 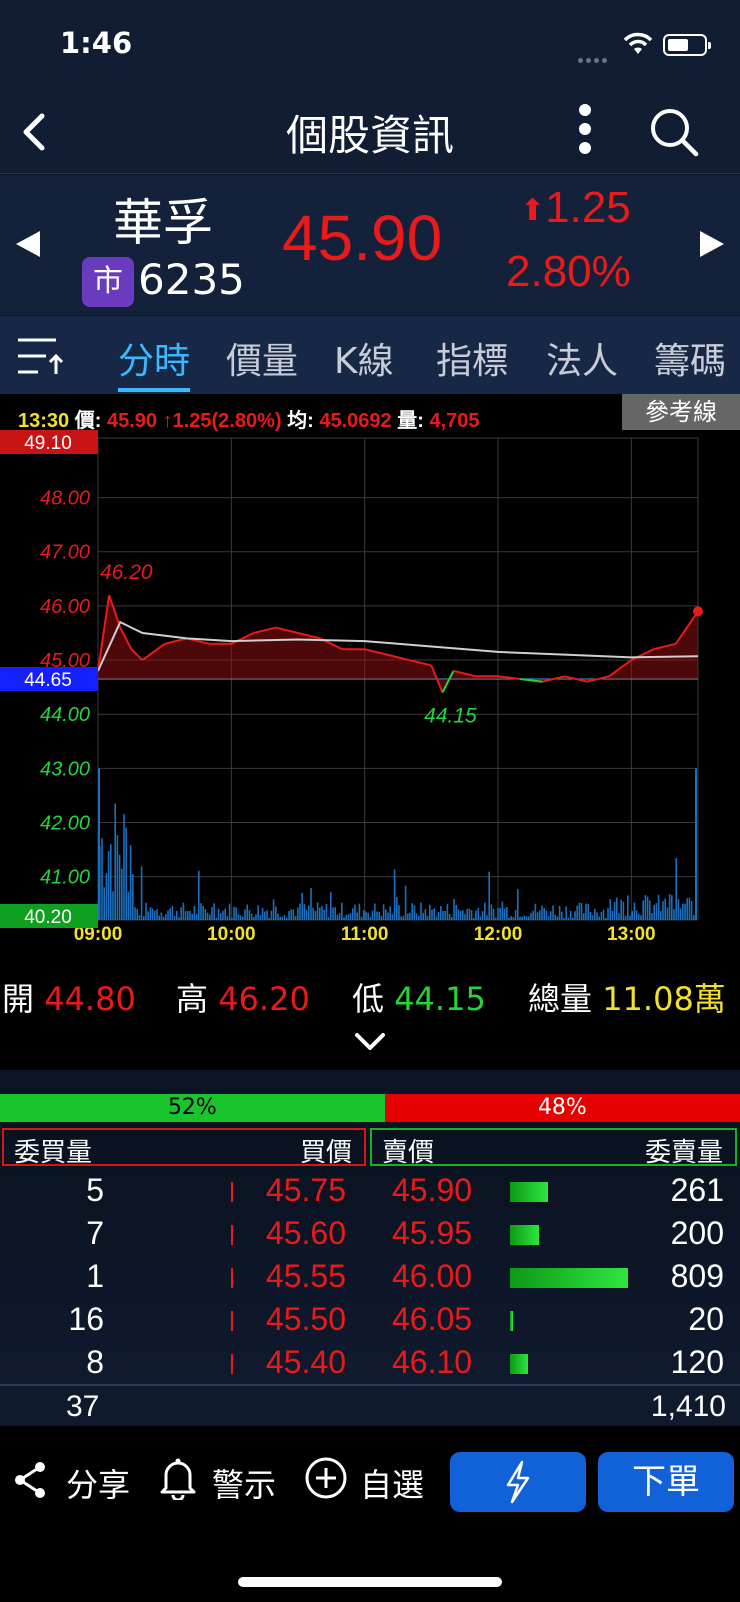 I want to click on ask-price: 45.95, so click(x=432, y=1233).